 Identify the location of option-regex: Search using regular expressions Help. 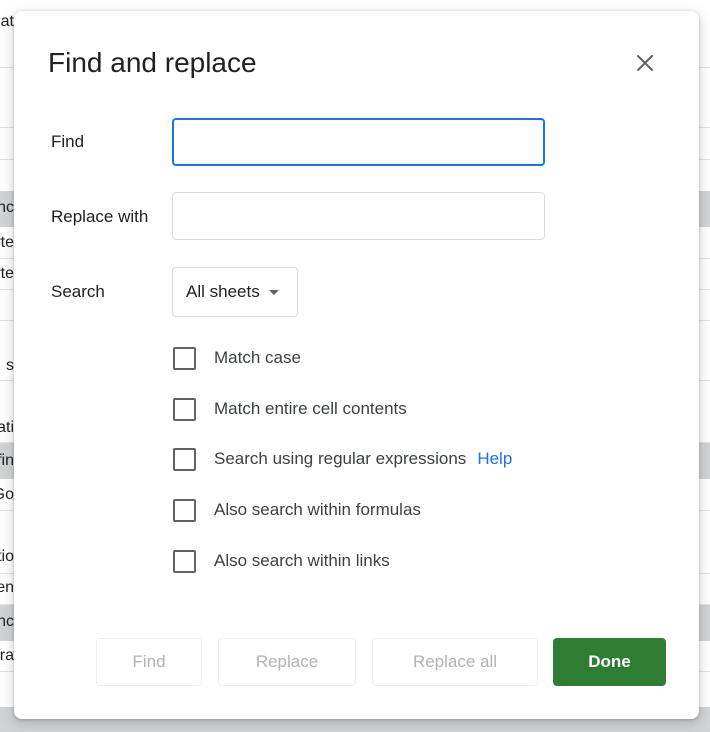
(342, 459).